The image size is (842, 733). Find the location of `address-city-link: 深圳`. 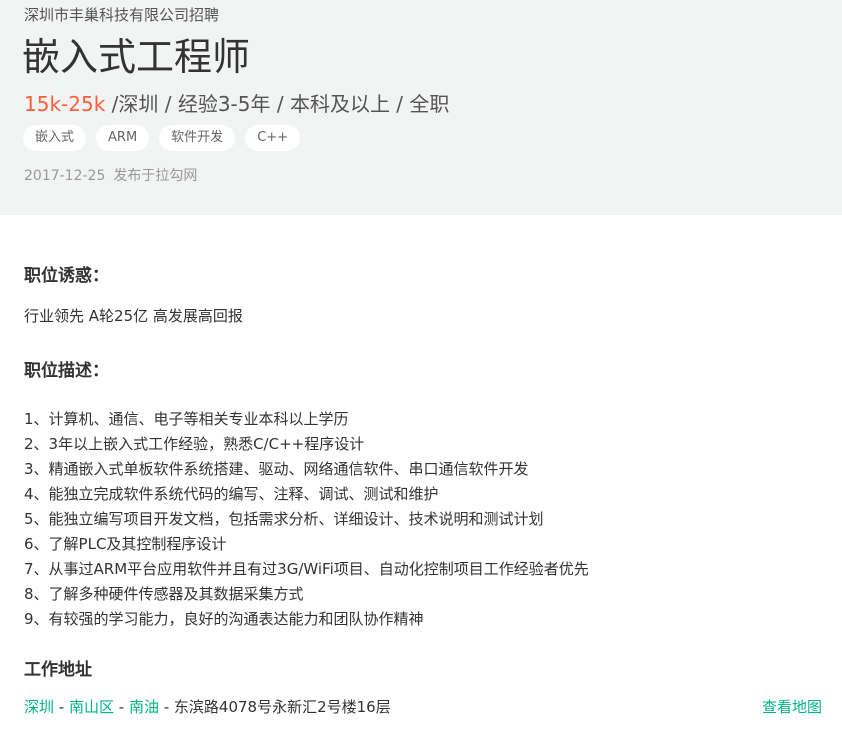

address-city-link: 深圳 is located at coordinates (39, 707).